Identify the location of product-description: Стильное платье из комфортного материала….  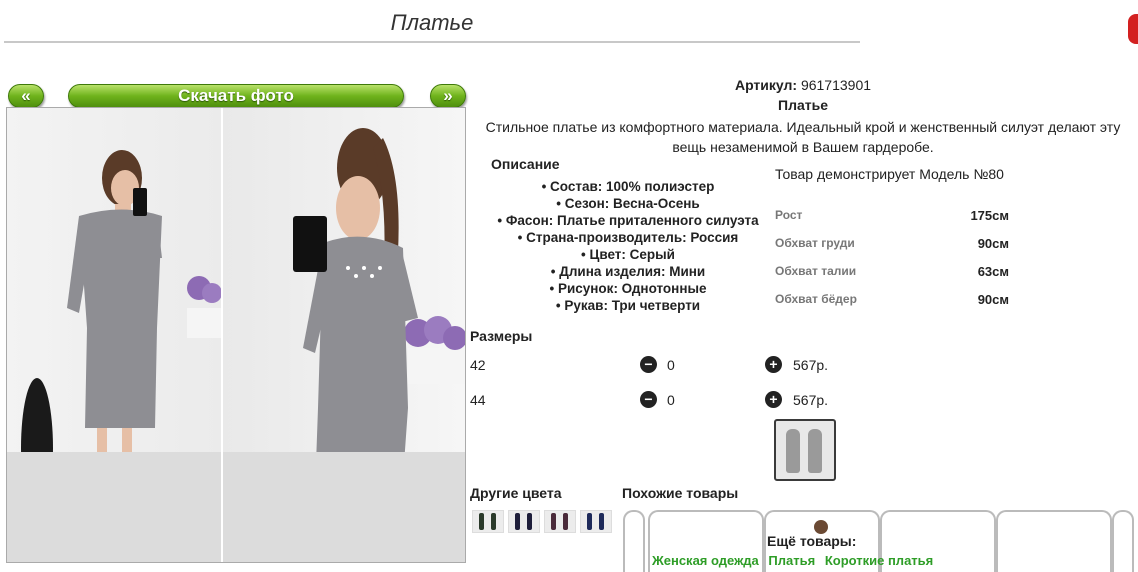
(803, 137).